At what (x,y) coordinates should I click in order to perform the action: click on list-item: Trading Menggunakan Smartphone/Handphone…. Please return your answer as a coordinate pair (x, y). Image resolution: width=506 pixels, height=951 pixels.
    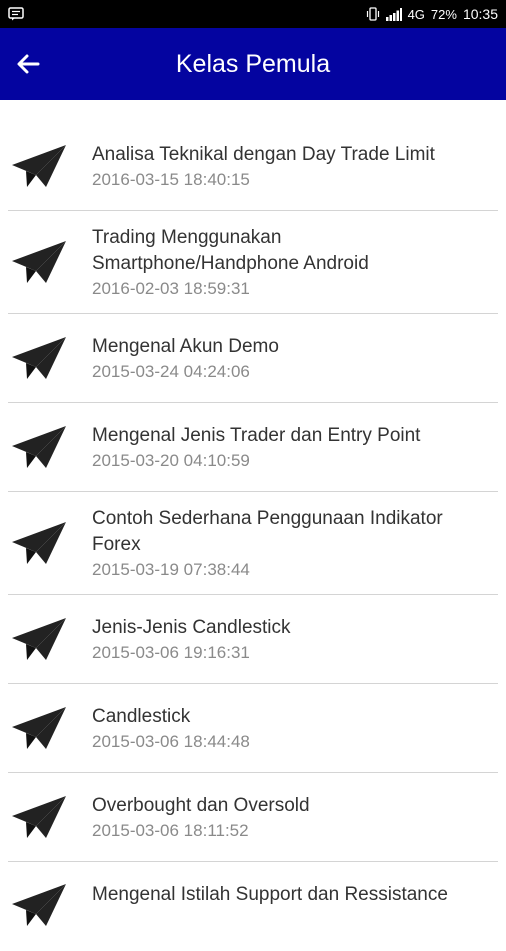
    Looking at the image, I should click on (253, 262).